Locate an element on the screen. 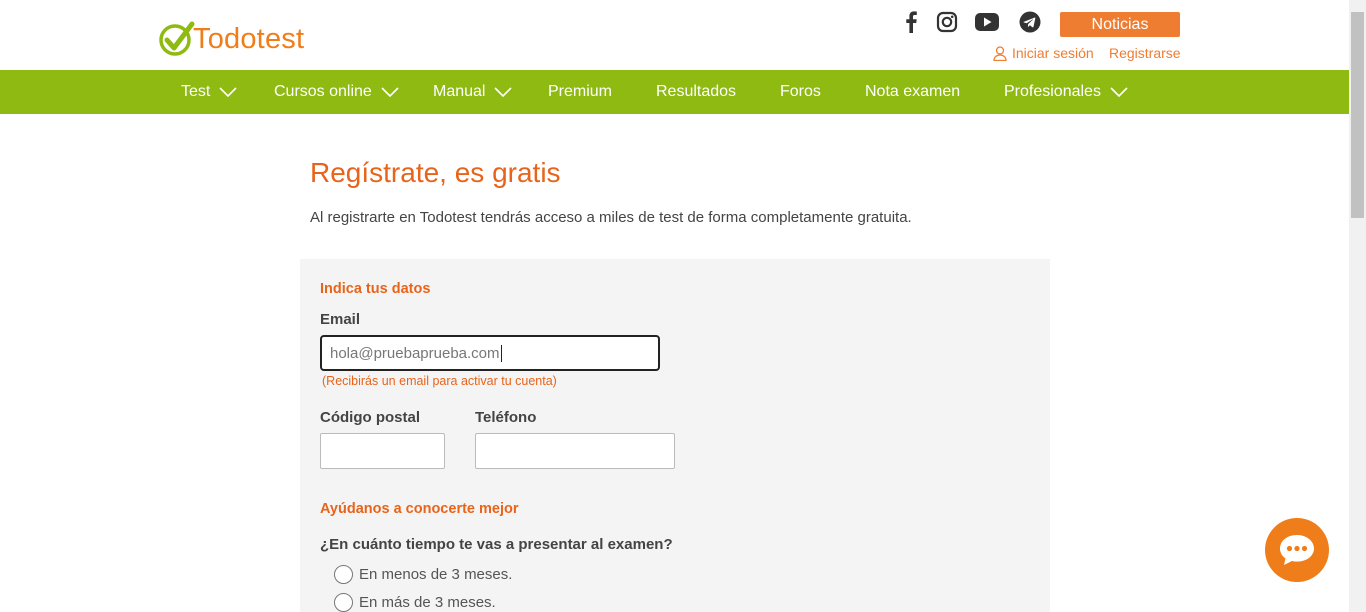 The image size is (1366, 612). radio-label: En más de 3 meses. is located at coordinates (427, 602).